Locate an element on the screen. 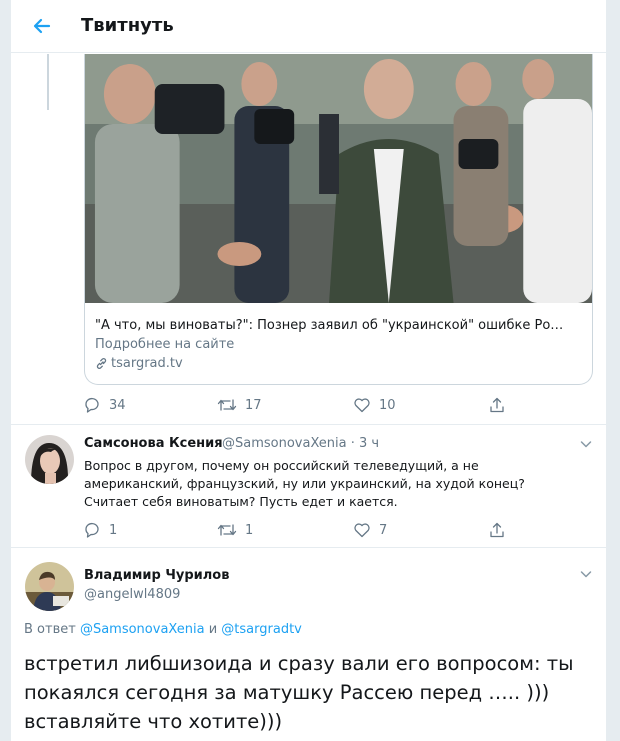 This screenshot has width=620, height=741. in-reply-to: В ответ @SamsonovaXenia и @tsargradtv is located at coordinates (163, 629).